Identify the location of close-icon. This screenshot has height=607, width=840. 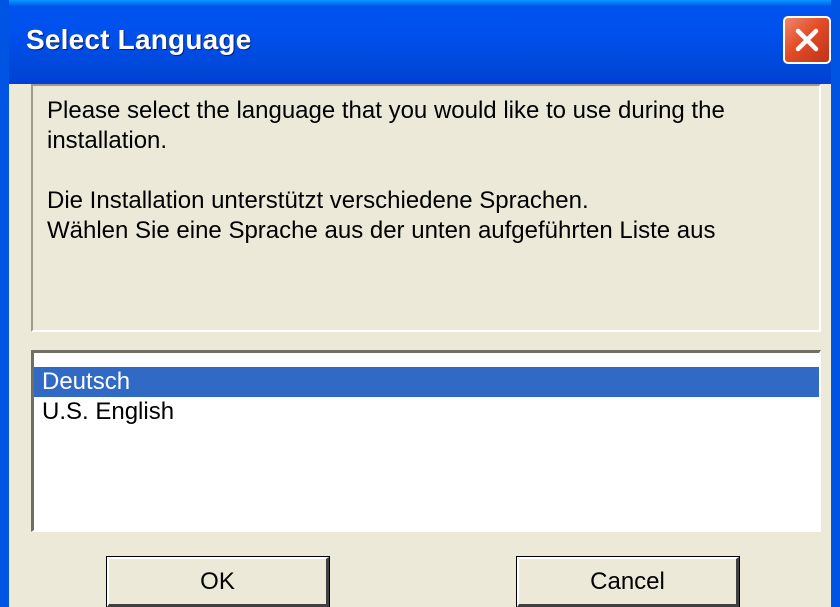
(807, 40).